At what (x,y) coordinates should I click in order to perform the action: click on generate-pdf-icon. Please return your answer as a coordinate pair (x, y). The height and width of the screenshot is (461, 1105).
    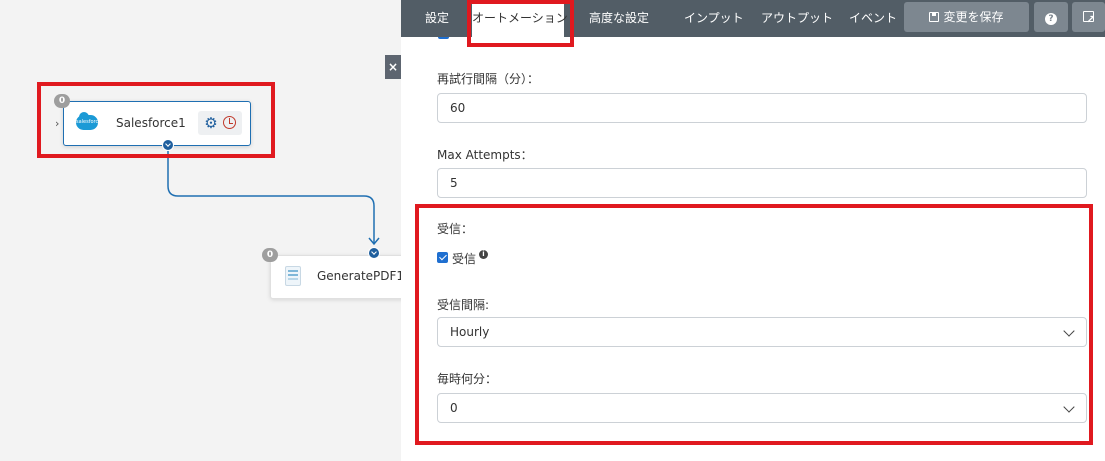
    Looking at the image, I should click on (293, 276).